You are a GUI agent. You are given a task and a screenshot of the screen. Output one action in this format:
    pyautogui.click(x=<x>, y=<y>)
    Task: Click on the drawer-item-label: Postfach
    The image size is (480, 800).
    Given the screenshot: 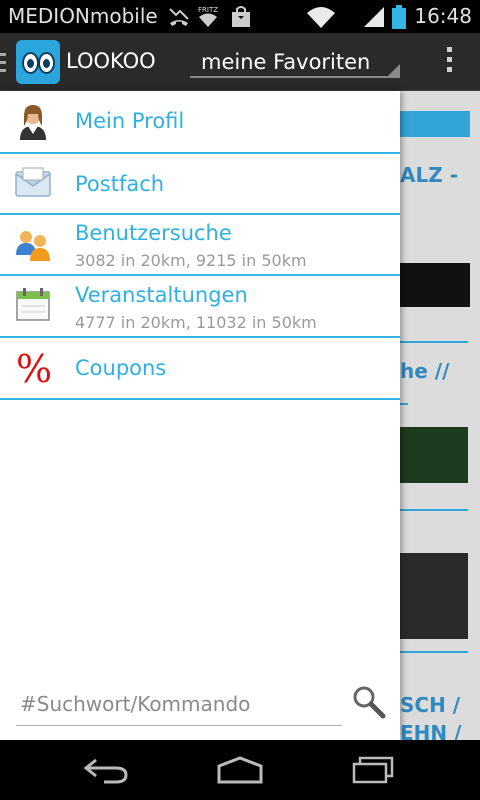 What is the action you would take?
    pyautogui.click(x=120, y=184)
    